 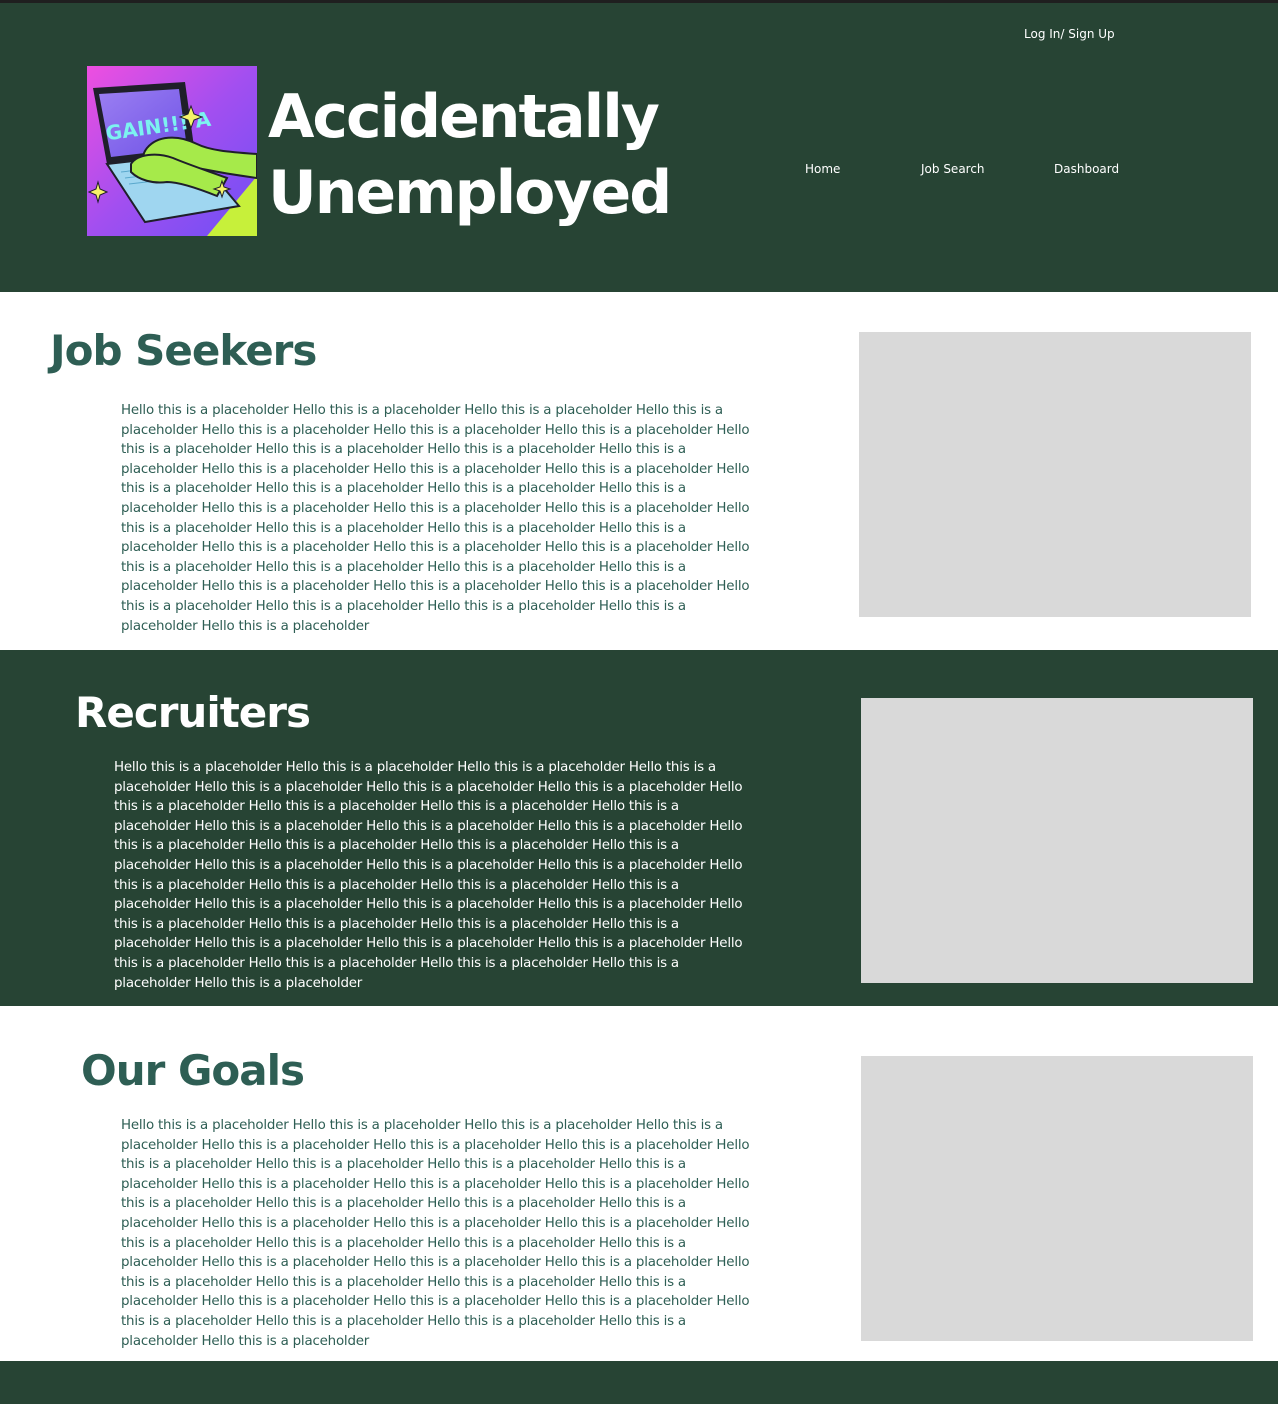 What do you see at coordinates (464, 117) in the screenshot?
I see `site-title-line1: Accidentally` at bounding box center [464, 117].